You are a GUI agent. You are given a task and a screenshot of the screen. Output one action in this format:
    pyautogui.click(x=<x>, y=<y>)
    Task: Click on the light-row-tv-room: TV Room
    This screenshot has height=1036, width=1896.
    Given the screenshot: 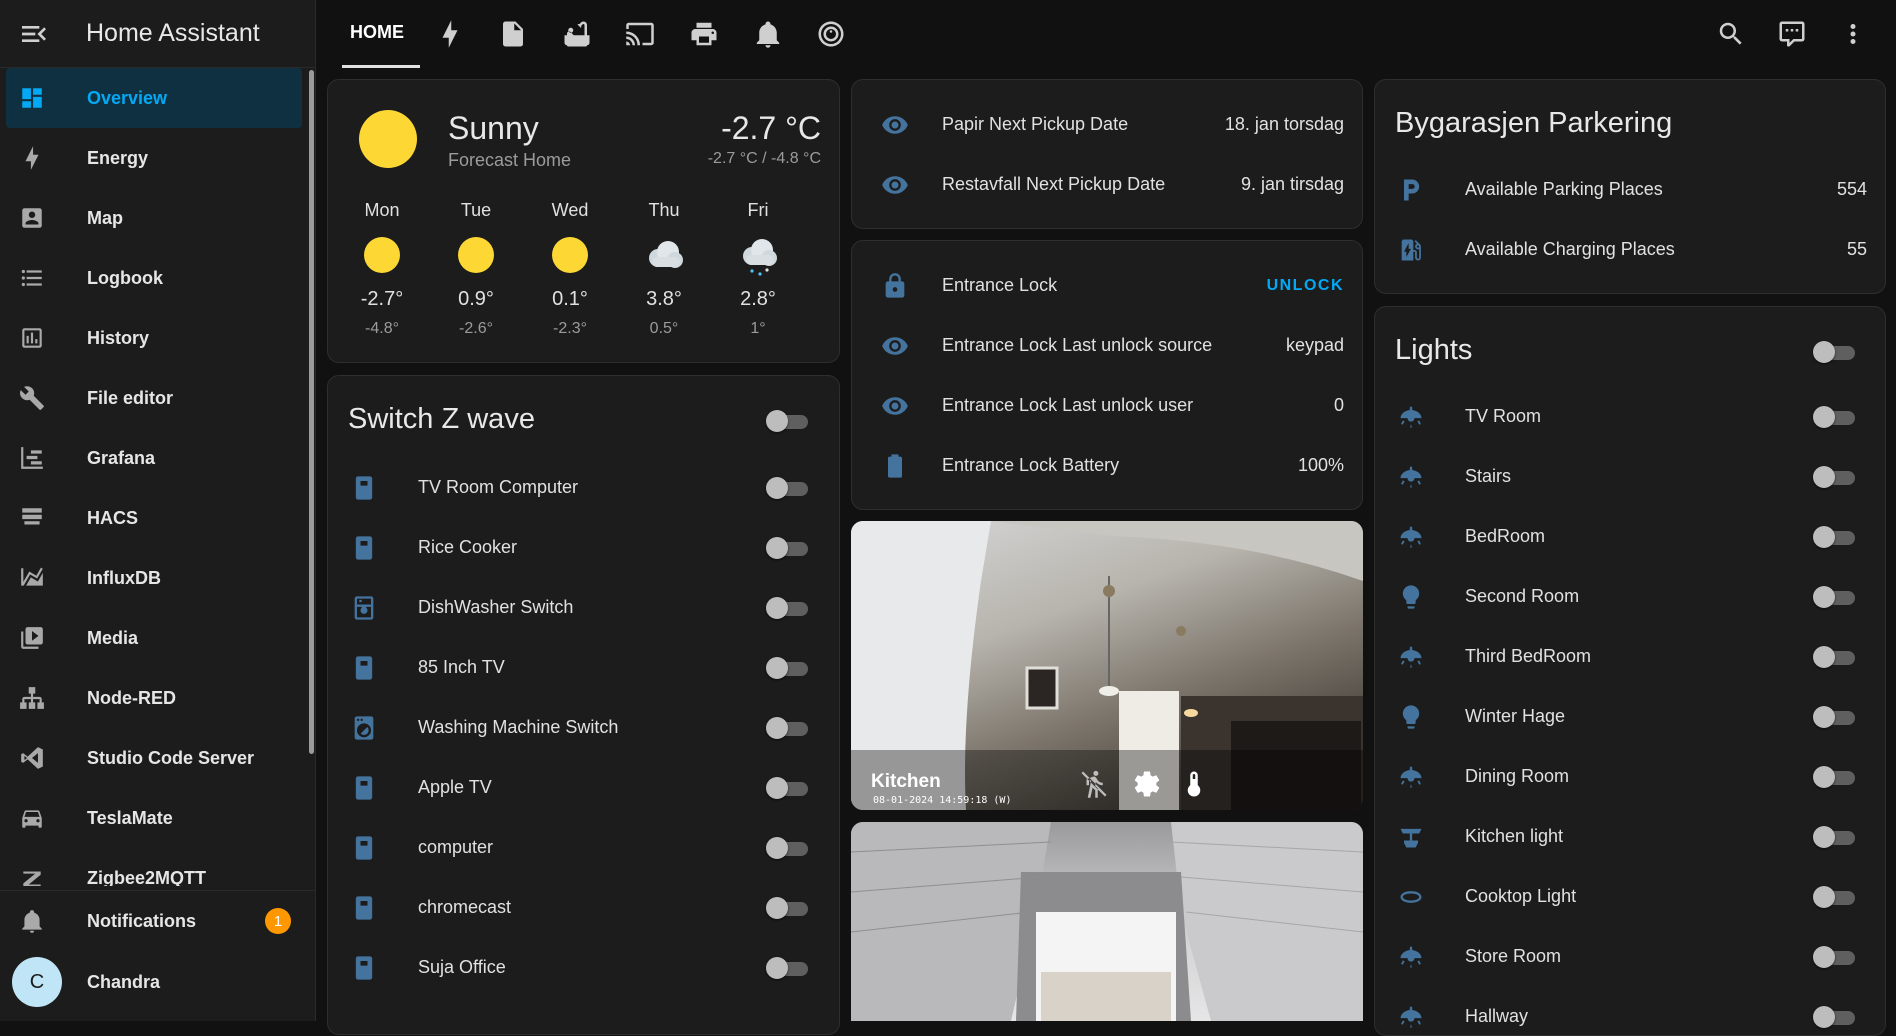 What is the action you would take?
    pyautogui.click(x=1630, y=417)
    